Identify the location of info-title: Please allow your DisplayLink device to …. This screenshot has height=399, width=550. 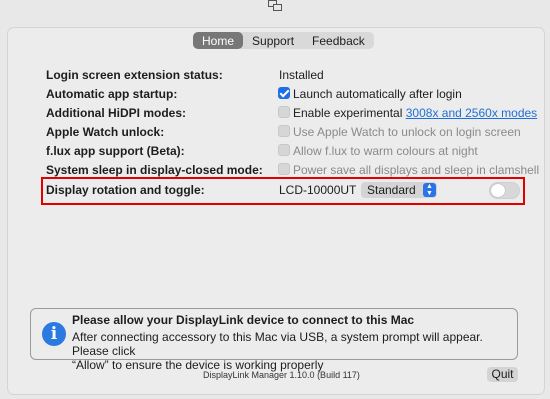
(243, 320).